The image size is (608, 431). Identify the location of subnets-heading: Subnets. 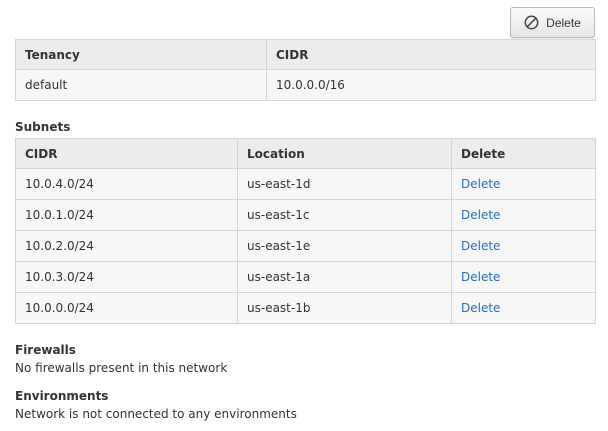
(43, 127).